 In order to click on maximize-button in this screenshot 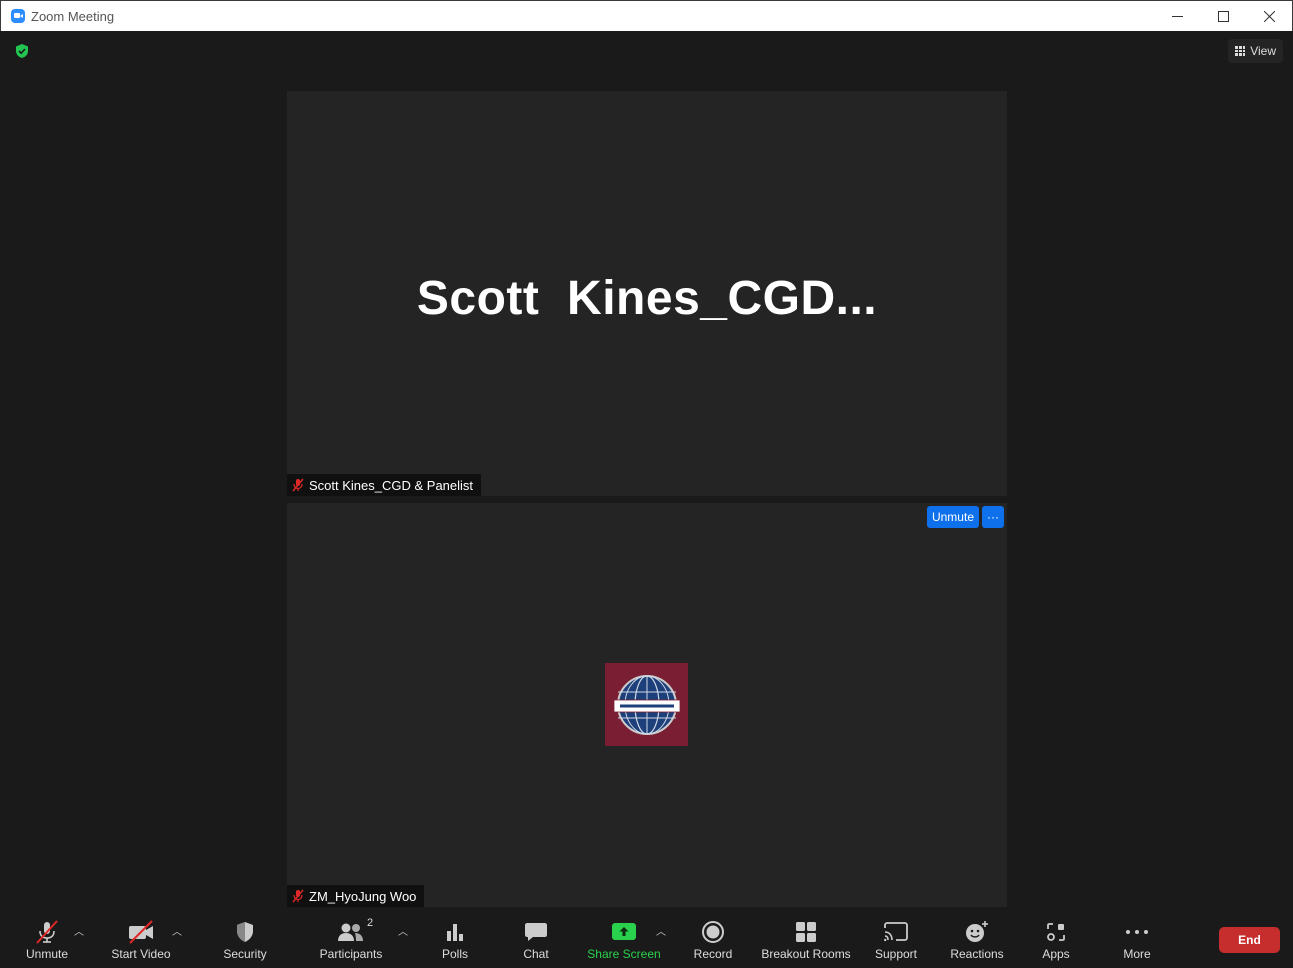, I will do `click(1223, 16)`.